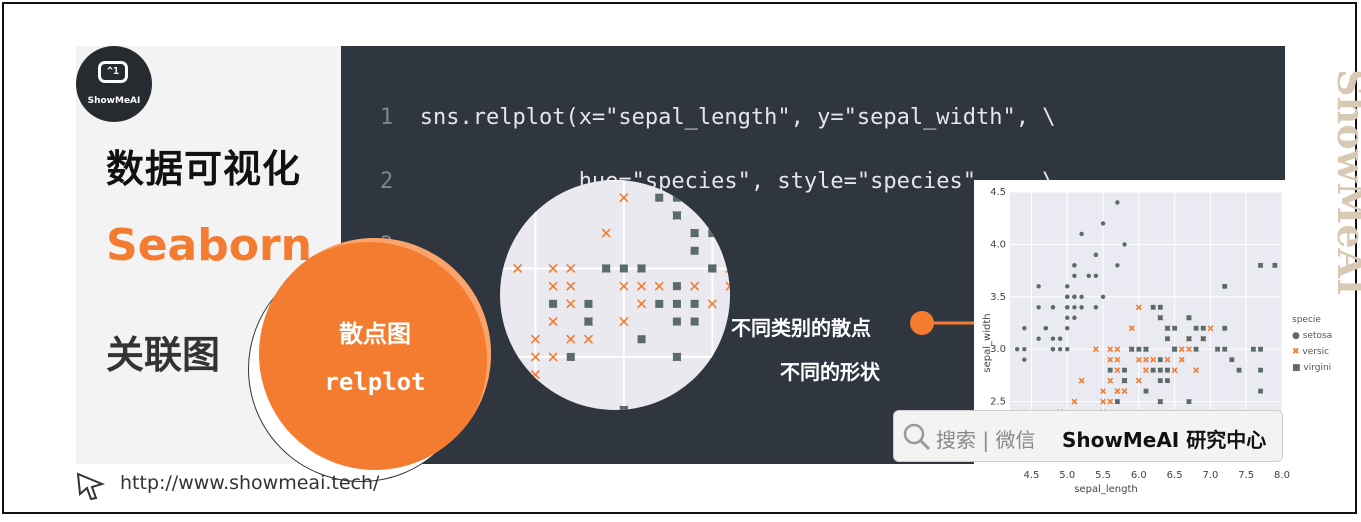 Image resolution: width=1361 pixels, height=522 pixels. Describe the element at coordinates (1306, 320) in the screenshot. I see `legend-title: specie` at that location.